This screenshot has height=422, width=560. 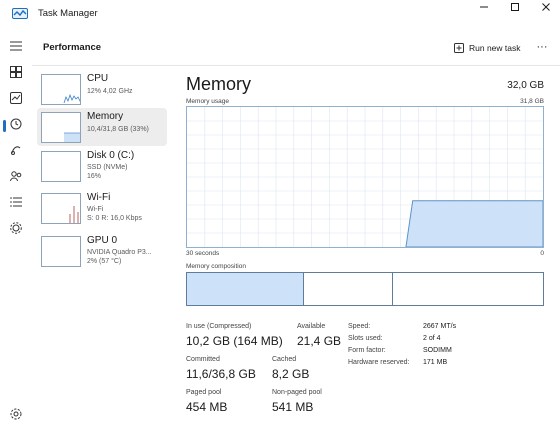 What do you see at coordinates (532, 101) in the screenshot?
I see `memory-usage-max: 31,8 GB` at bounding box center [532, 101].